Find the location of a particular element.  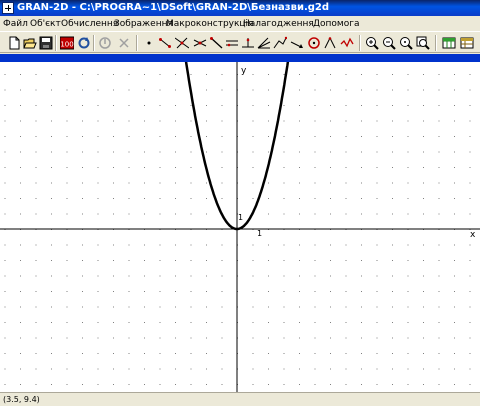

app-icon is located at coordinates (8, 8).